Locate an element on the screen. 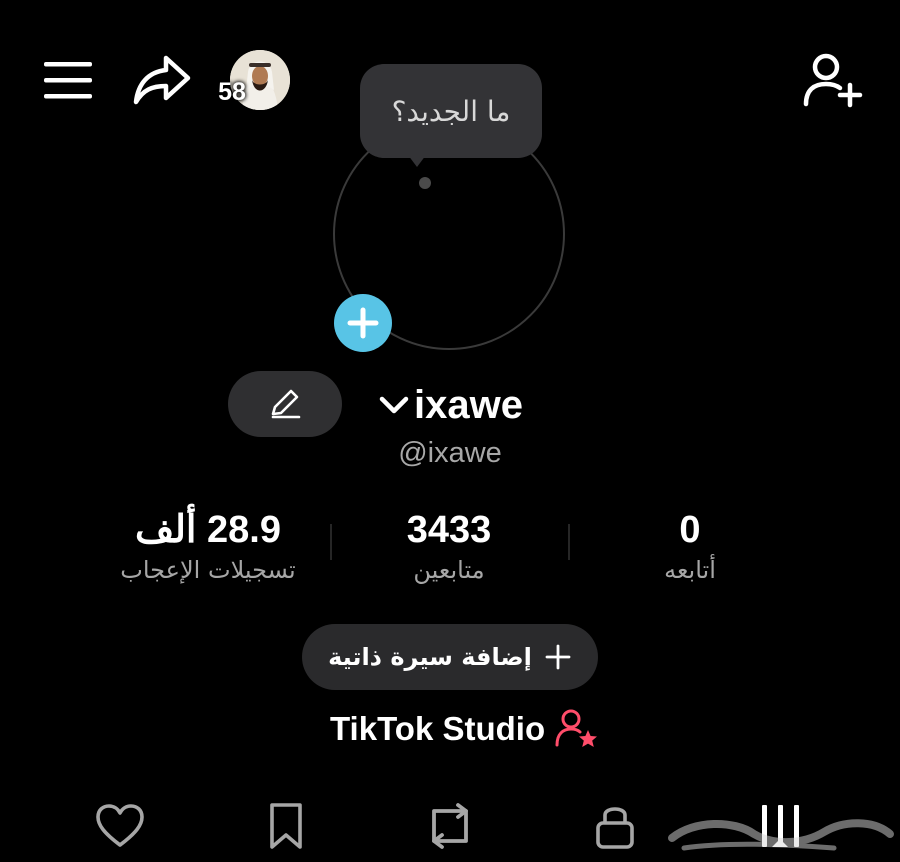 The width and height of the screenshot is (900, 862). likes-label: تسجيلات الإعجاب is located at coordinates (208, 570).